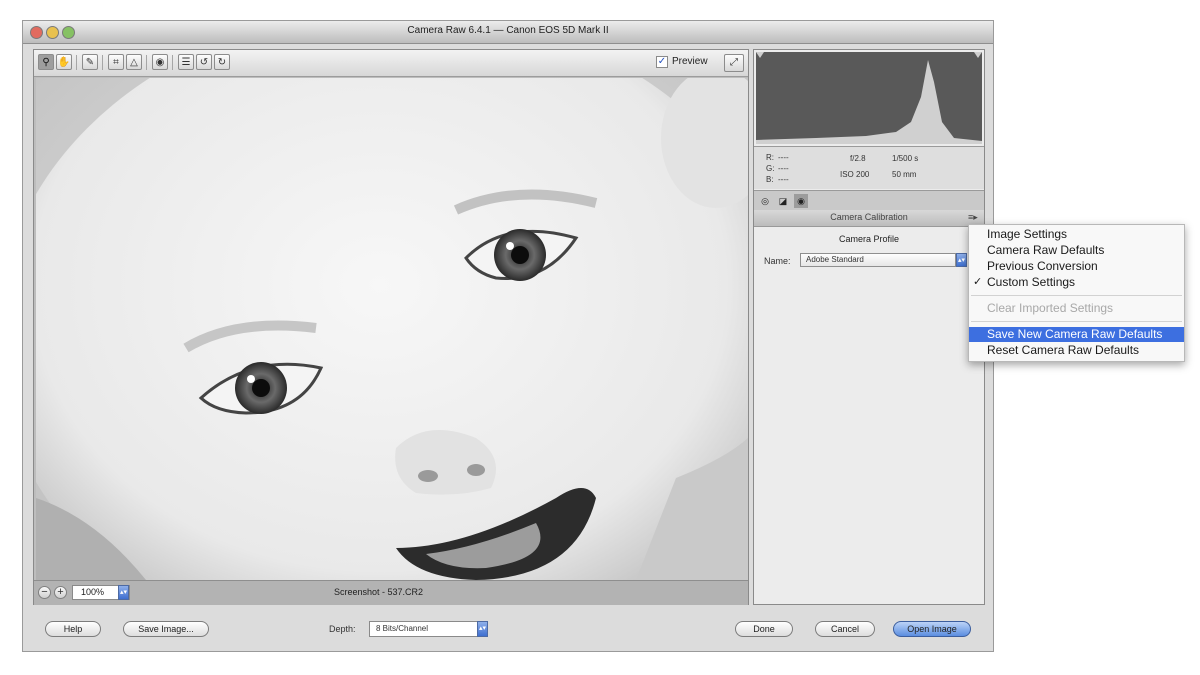  I want to click on menu-item-label: Custom Settings, so click(1031, 282).